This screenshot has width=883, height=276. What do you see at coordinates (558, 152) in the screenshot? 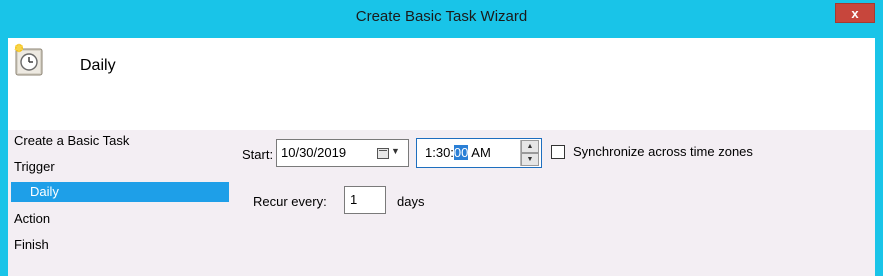
I see `sync-time-zones-checkbox` at bounding box center [558, 152].